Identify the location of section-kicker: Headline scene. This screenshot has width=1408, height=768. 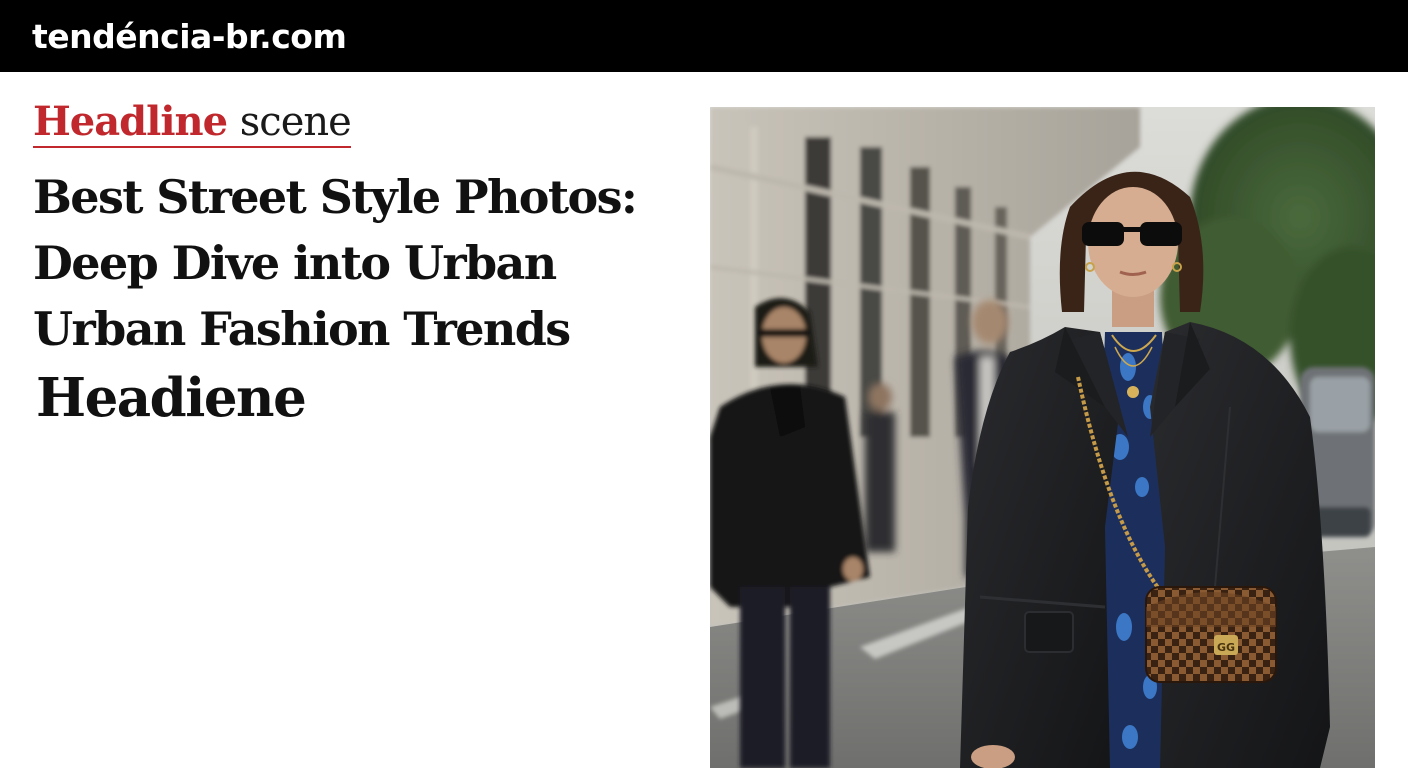
(192, 123).